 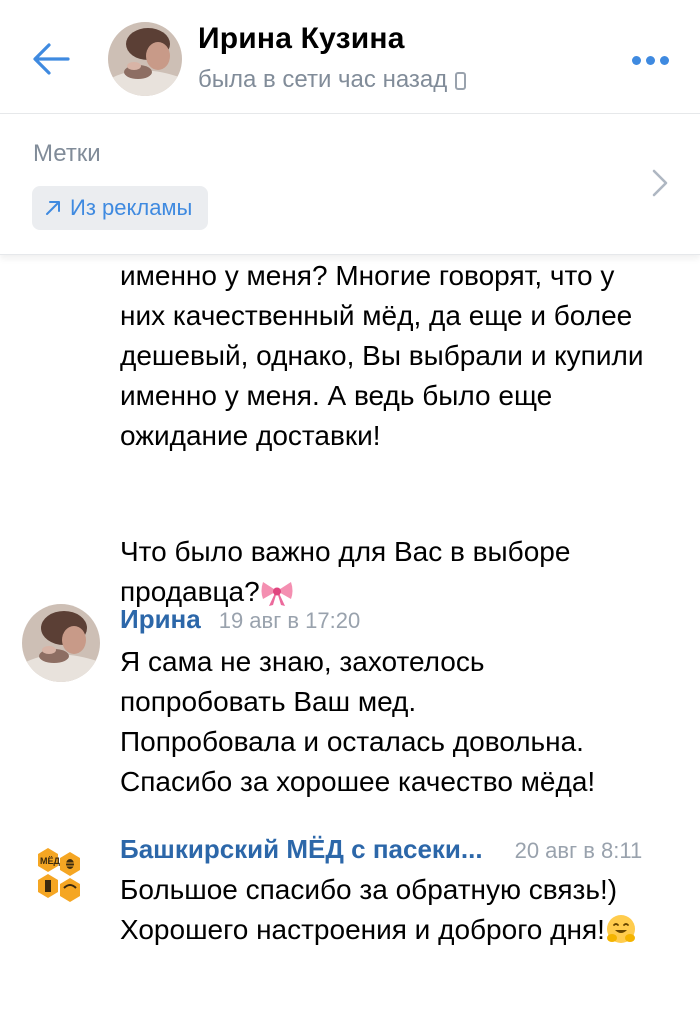 What do you see at coordinates (461, 81) in the screenshot?
I see `phone-icon` at bounding box center [461, 81].